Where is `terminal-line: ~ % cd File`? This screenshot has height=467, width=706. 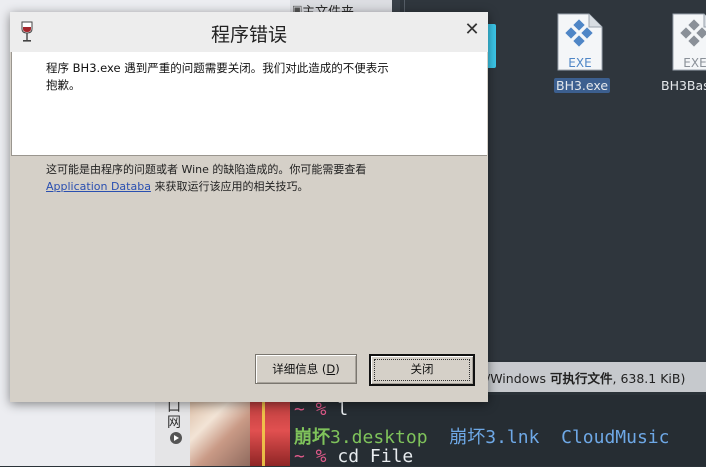
terminal-line: ~ % cd File is located at coordinates (354, 456).